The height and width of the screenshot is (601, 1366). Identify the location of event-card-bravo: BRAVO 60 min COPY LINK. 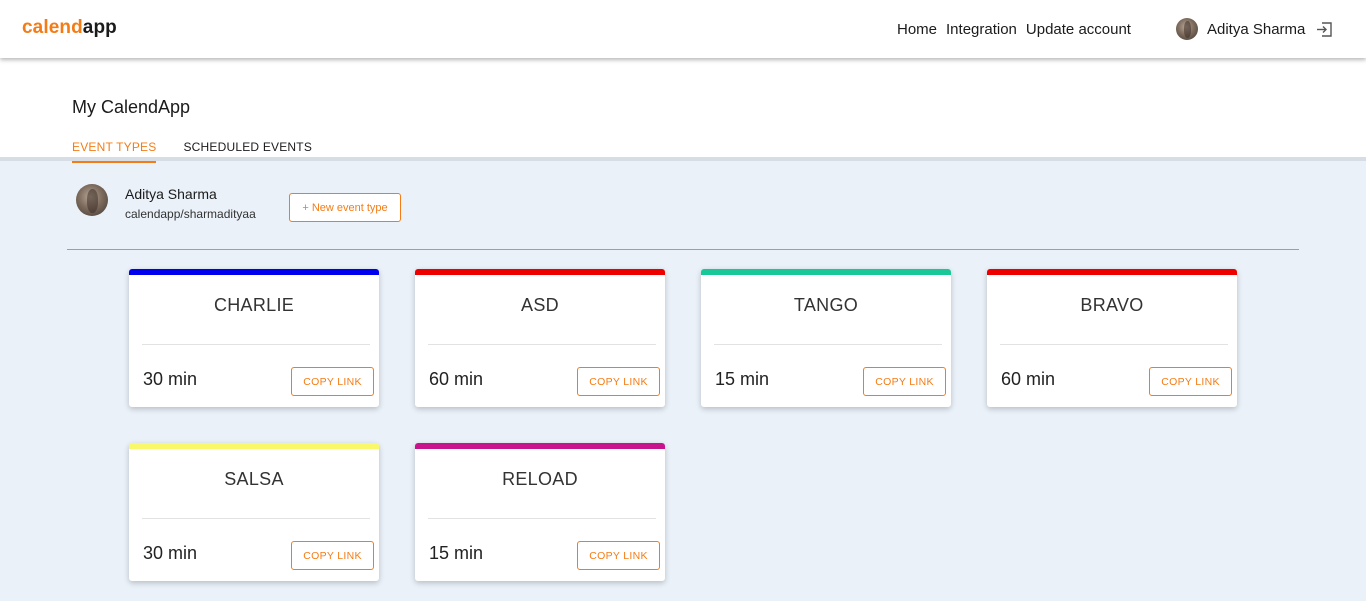
(1112, 338).